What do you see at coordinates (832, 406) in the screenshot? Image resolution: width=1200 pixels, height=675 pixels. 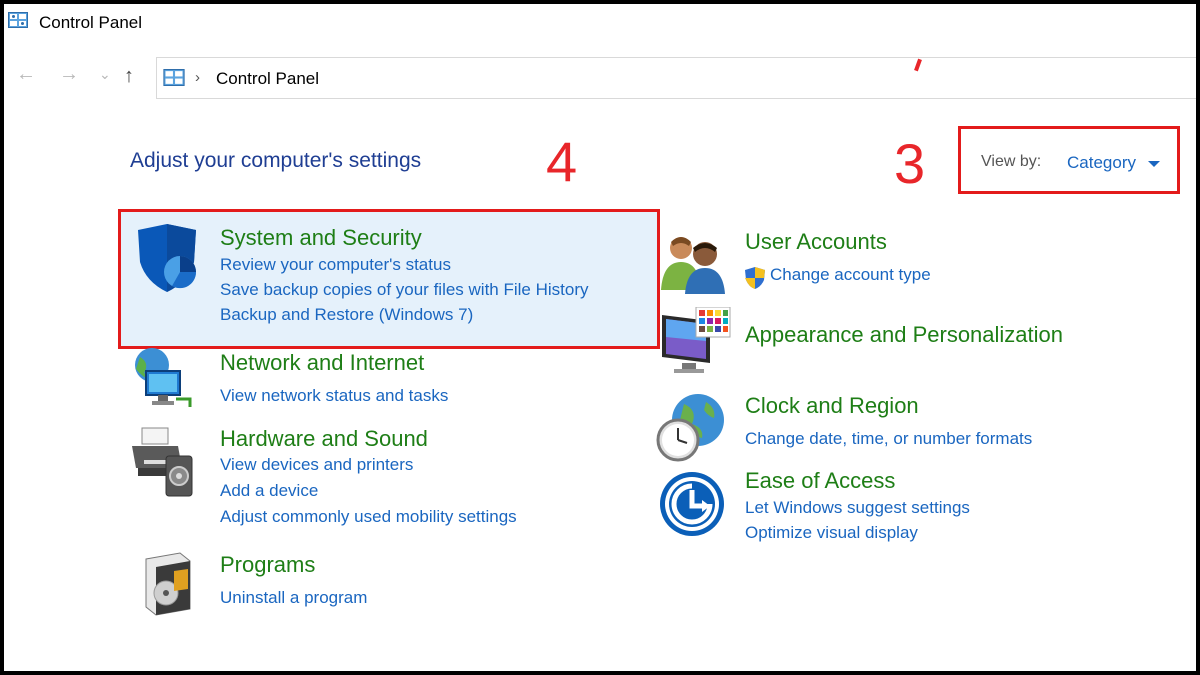 I see `clock-and-region-link: Clock and Region` at bounding box center [832, 406].